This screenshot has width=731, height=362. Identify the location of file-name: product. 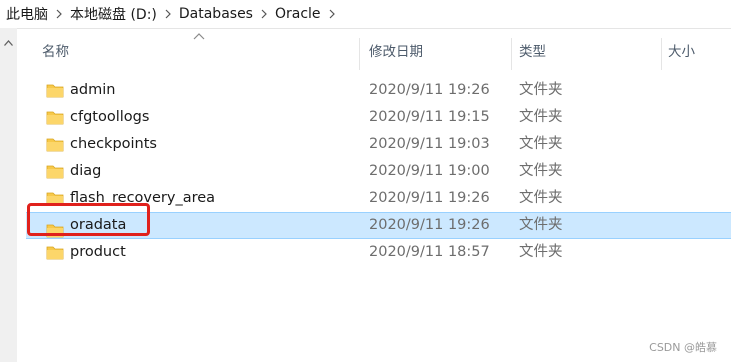
(98, 252).